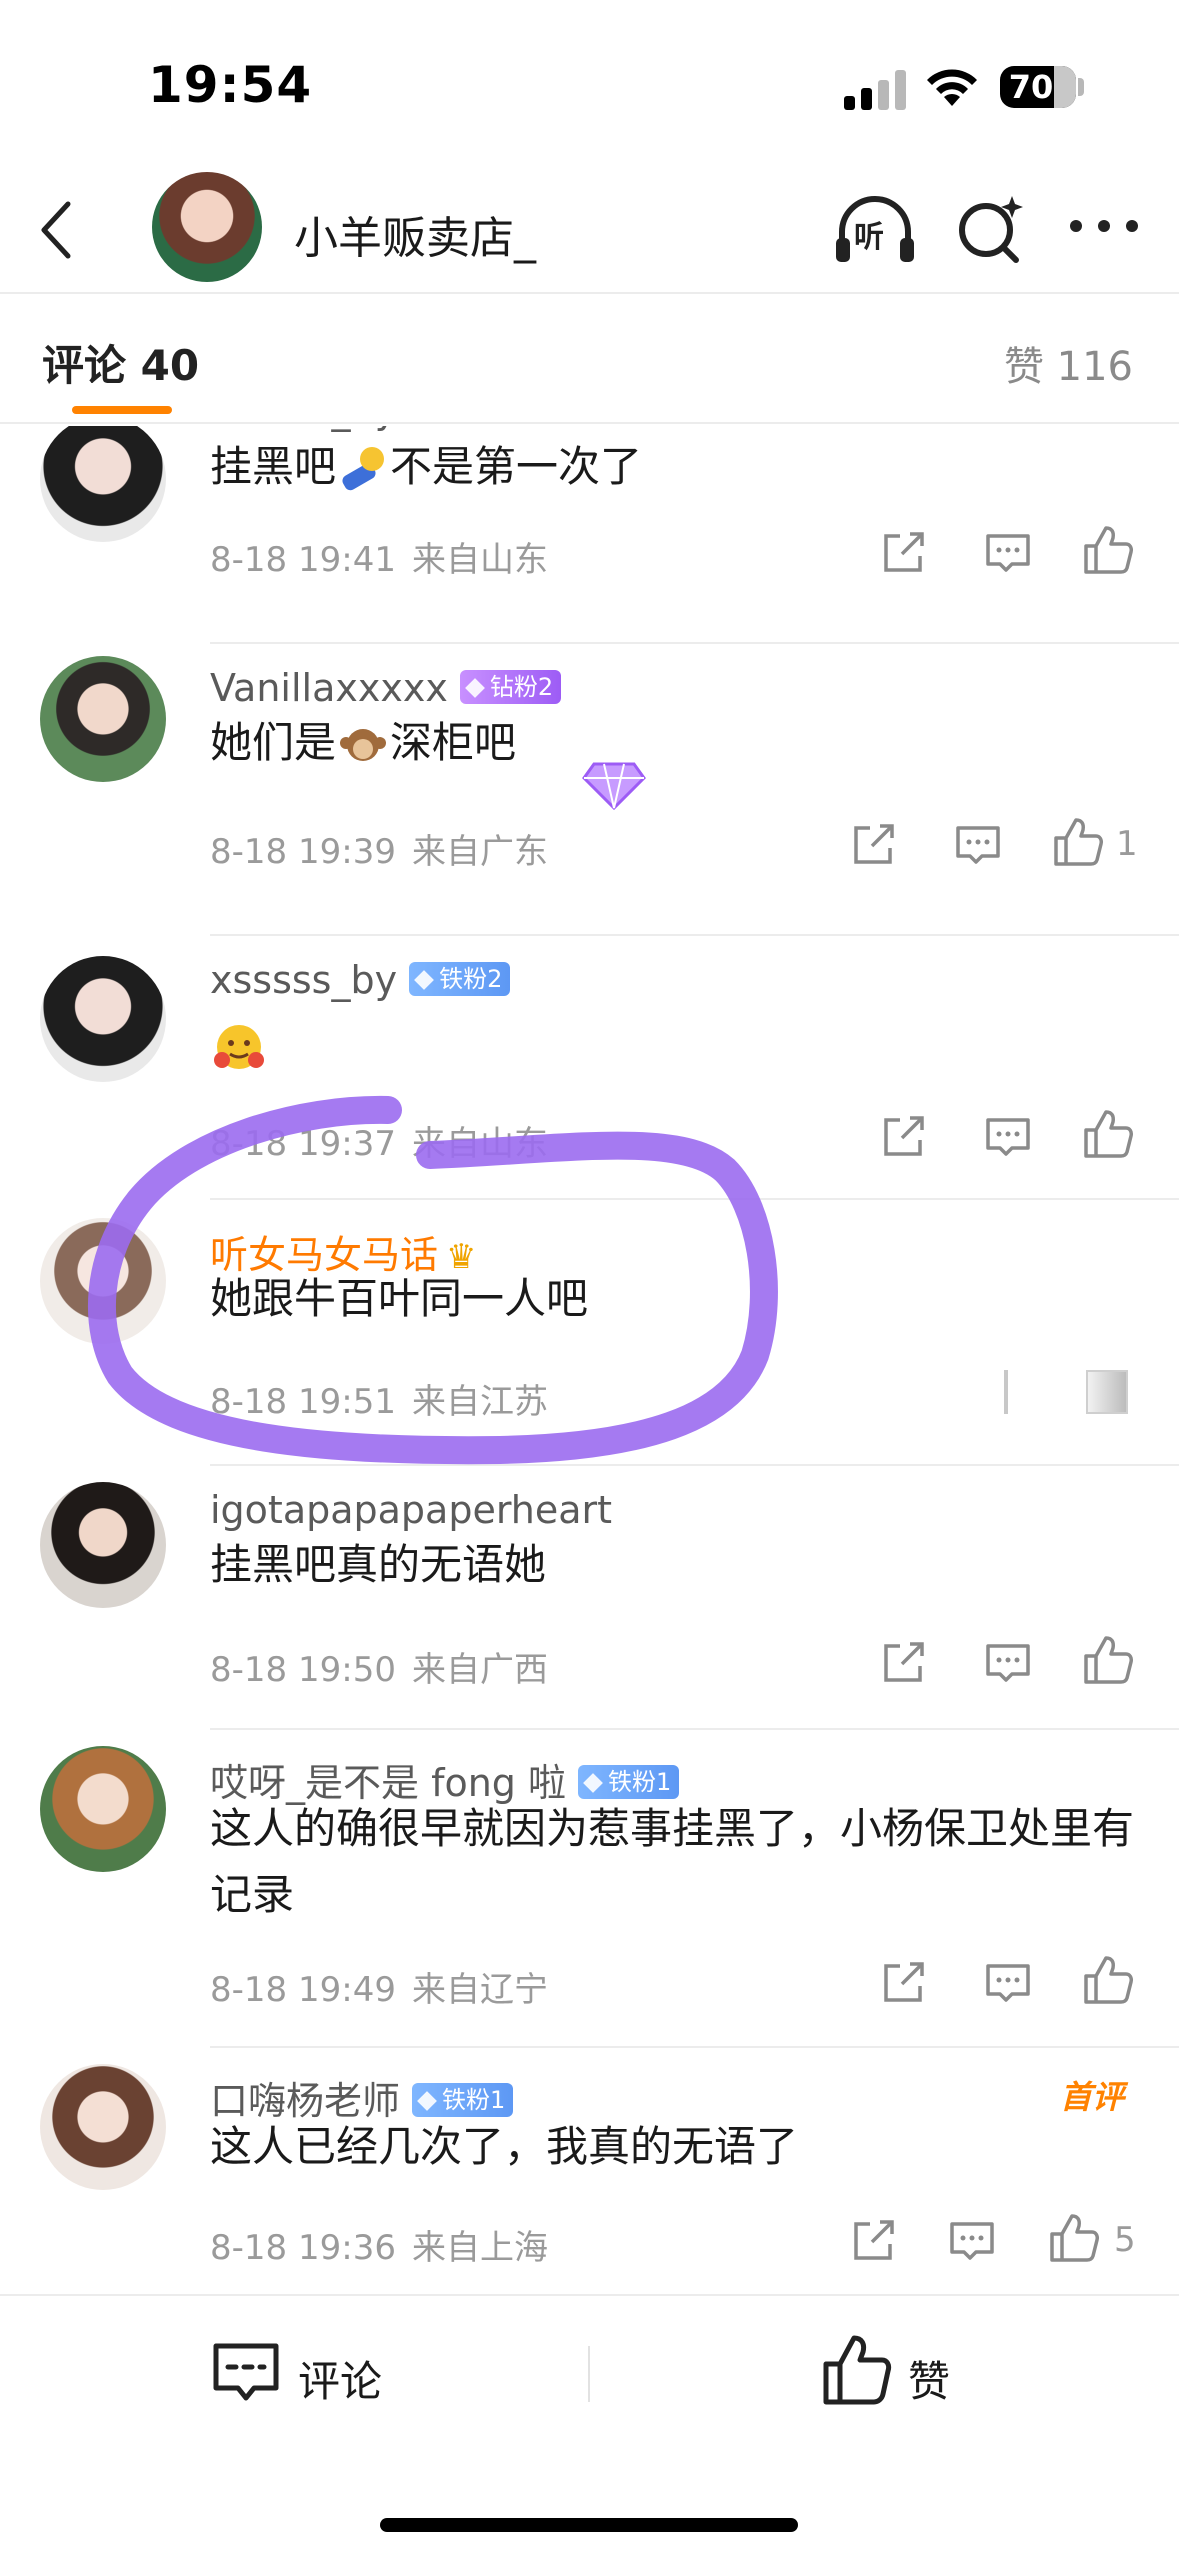  I want to click on commenter-name: igotapapapaperheart, so click(411, 1510).